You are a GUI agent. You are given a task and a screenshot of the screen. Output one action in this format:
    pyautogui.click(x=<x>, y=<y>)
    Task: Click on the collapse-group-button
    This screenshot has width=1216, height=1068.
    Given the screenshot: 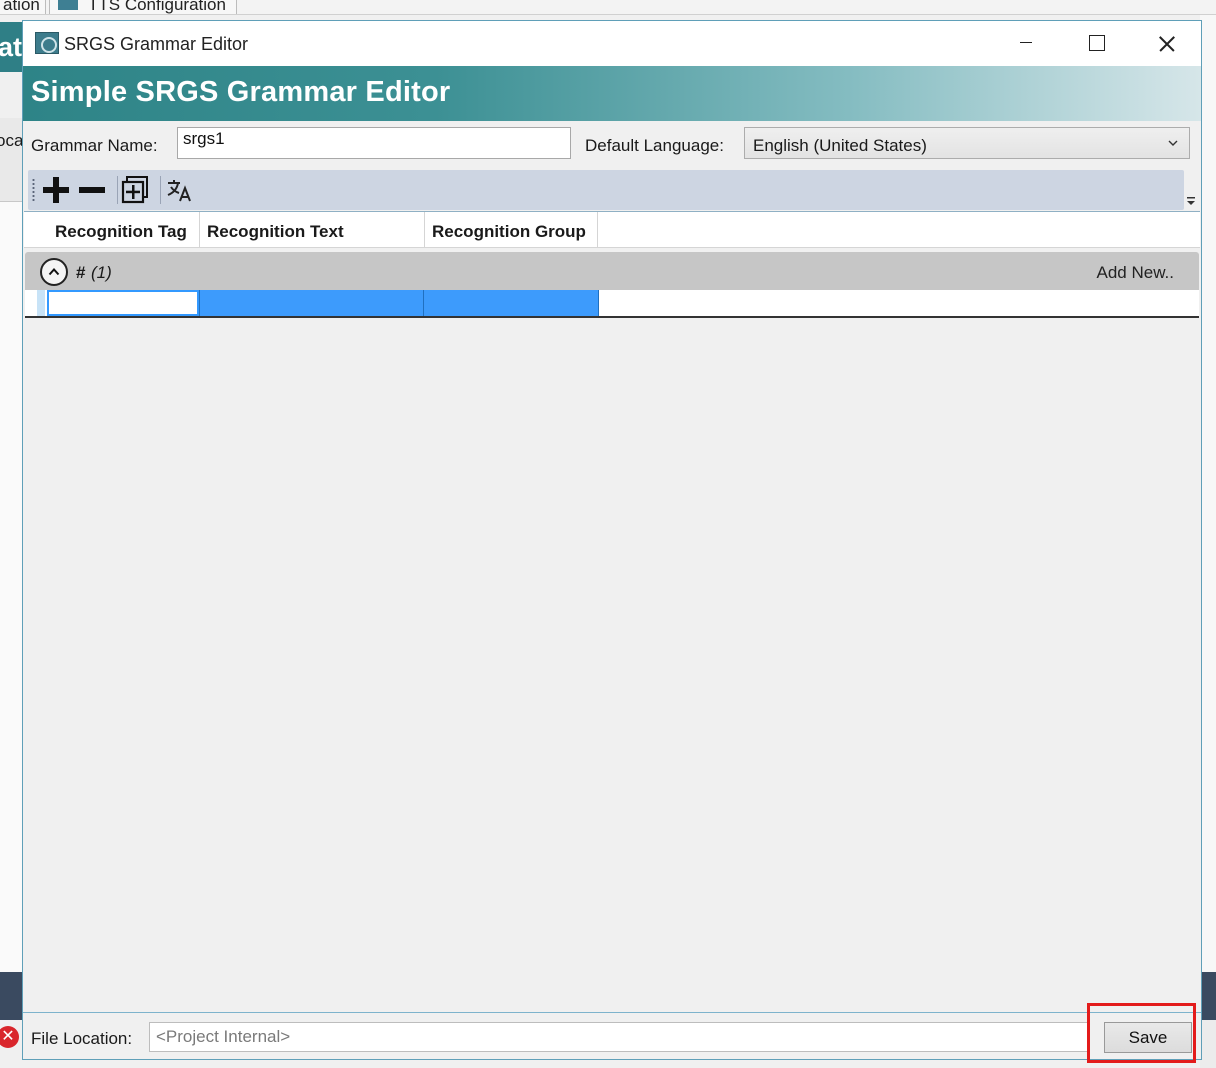 What is the action you would take?
    pyautogui.click(x=54, y=272)
    